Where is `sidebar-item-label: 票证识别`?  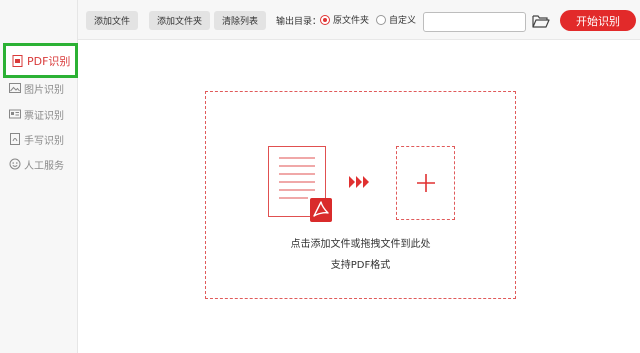 sidebar-item-label: 票证识别 is located at coordinates (44, 116).